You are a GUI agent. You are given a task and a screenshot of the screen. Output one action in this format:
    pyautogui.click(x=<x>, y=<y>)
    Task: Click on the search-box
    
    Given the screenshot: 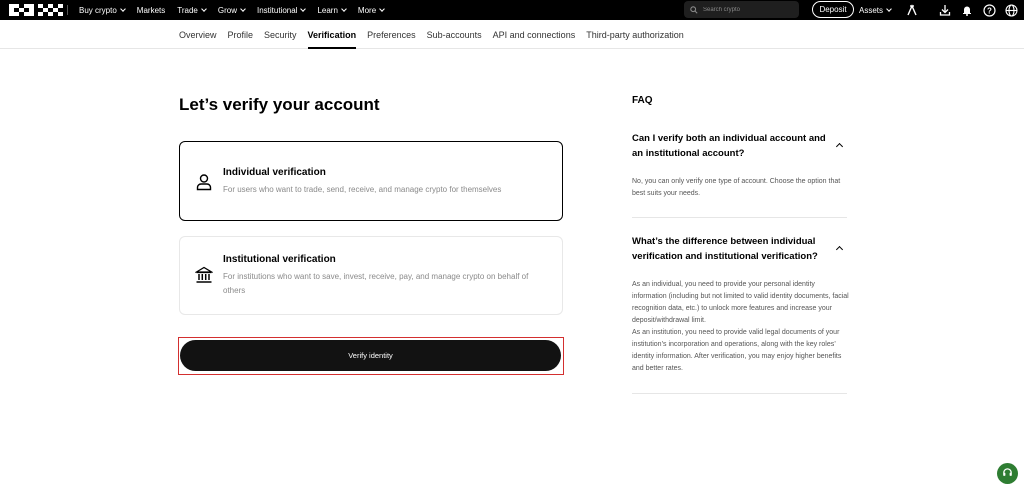 What is the action you would take?
    pyautogui.click(x=741, y=9)
    